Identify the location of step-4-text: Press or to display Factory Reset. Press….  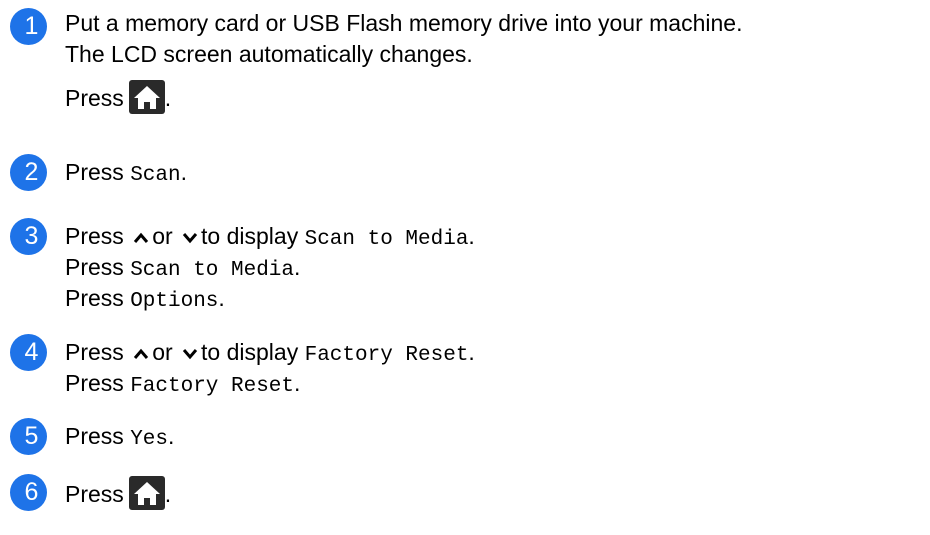
(270, 368).